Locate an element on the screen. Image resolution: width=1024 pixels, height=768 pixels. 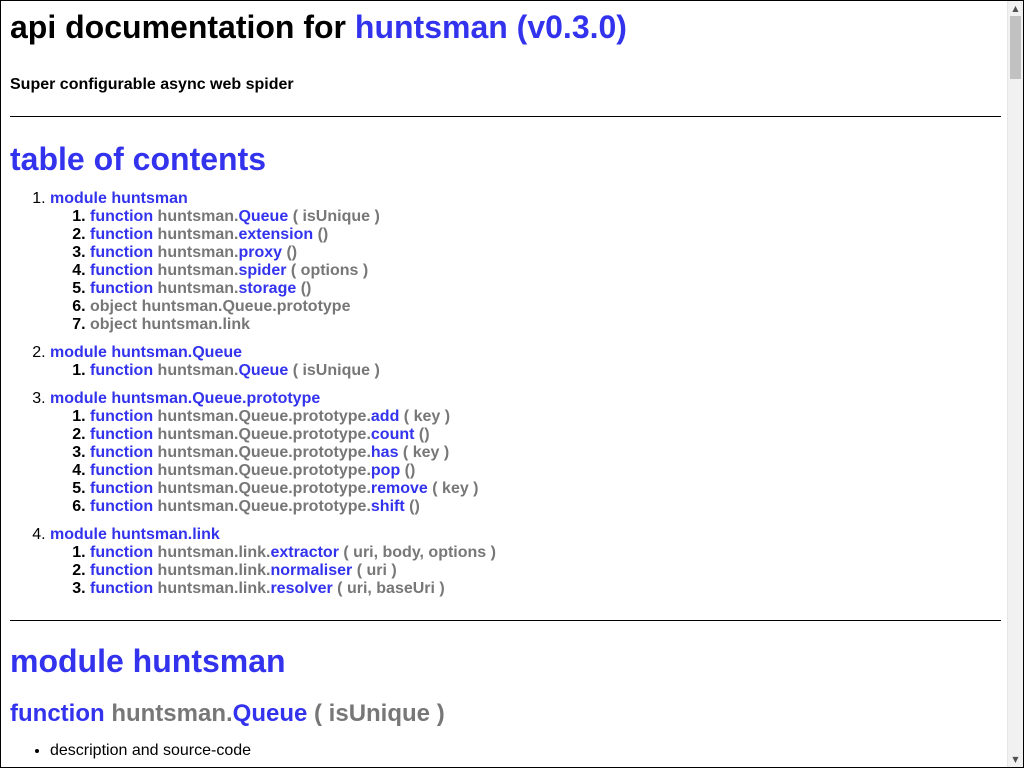
page-title-prefix: api documentation for is located at coordinates (178, 27).